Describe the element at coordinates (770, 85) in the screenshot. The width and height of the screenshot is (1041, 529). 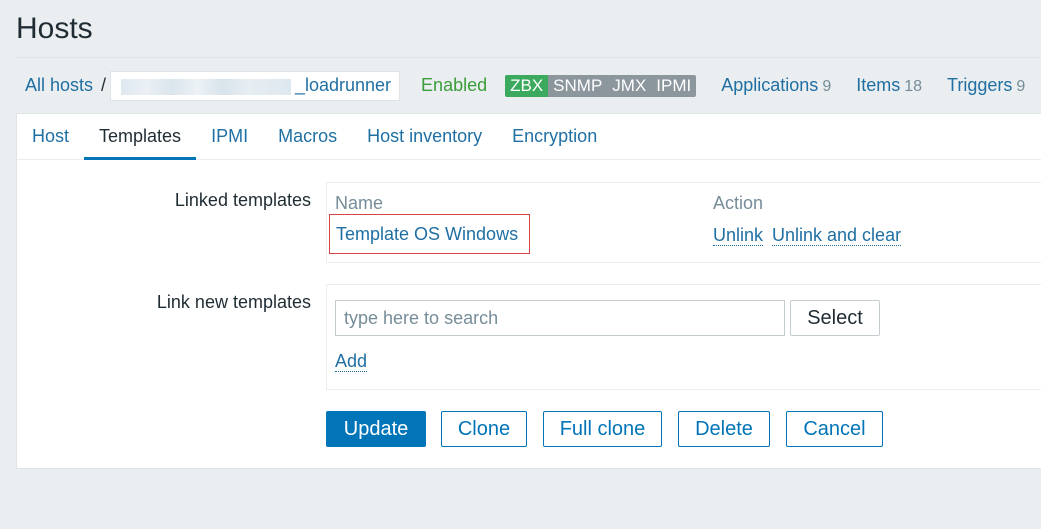
I see `applications-label: Applications` at that location.